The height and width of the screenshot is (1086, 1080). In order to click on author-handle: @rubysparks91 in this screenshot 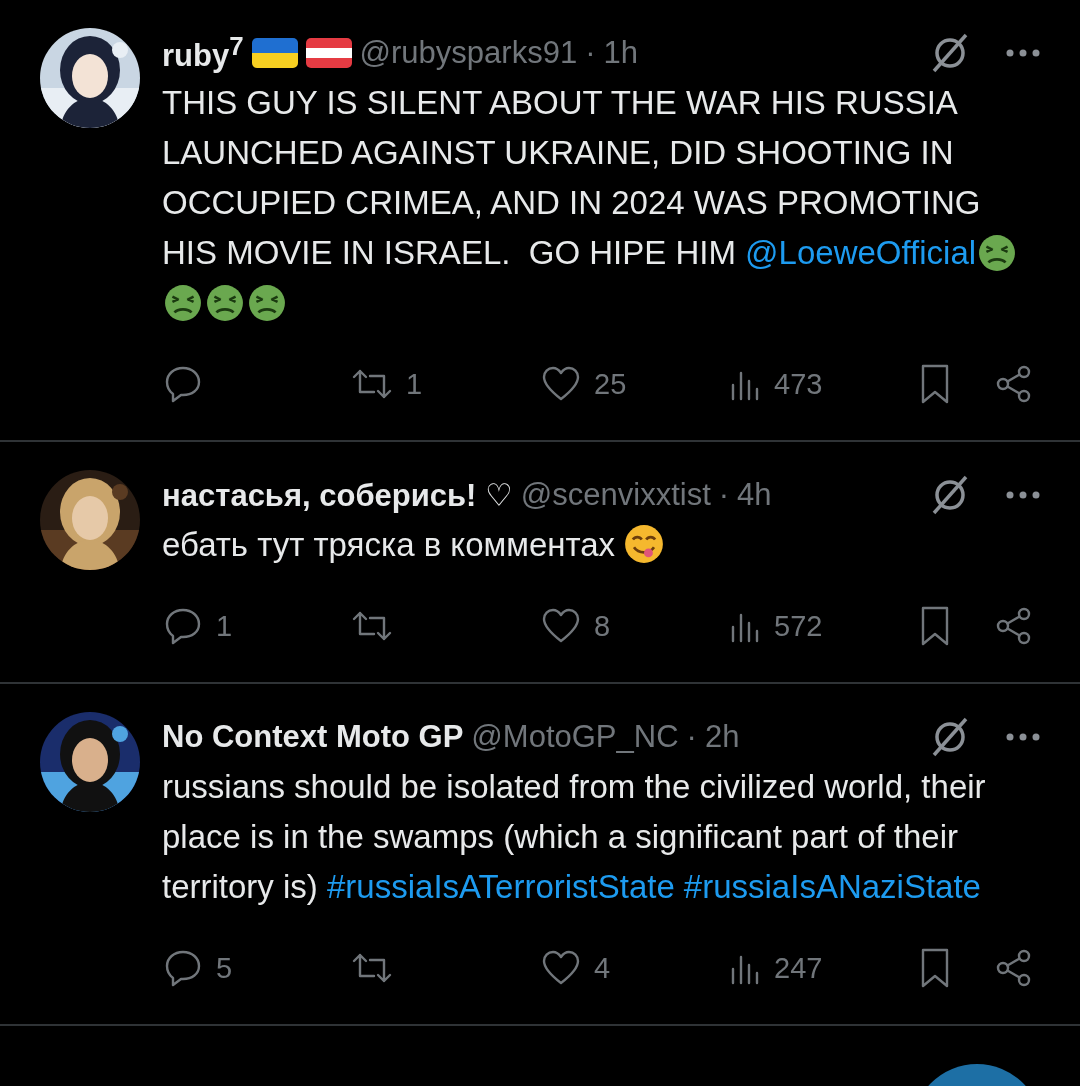, I will do `click(468, 53)`.